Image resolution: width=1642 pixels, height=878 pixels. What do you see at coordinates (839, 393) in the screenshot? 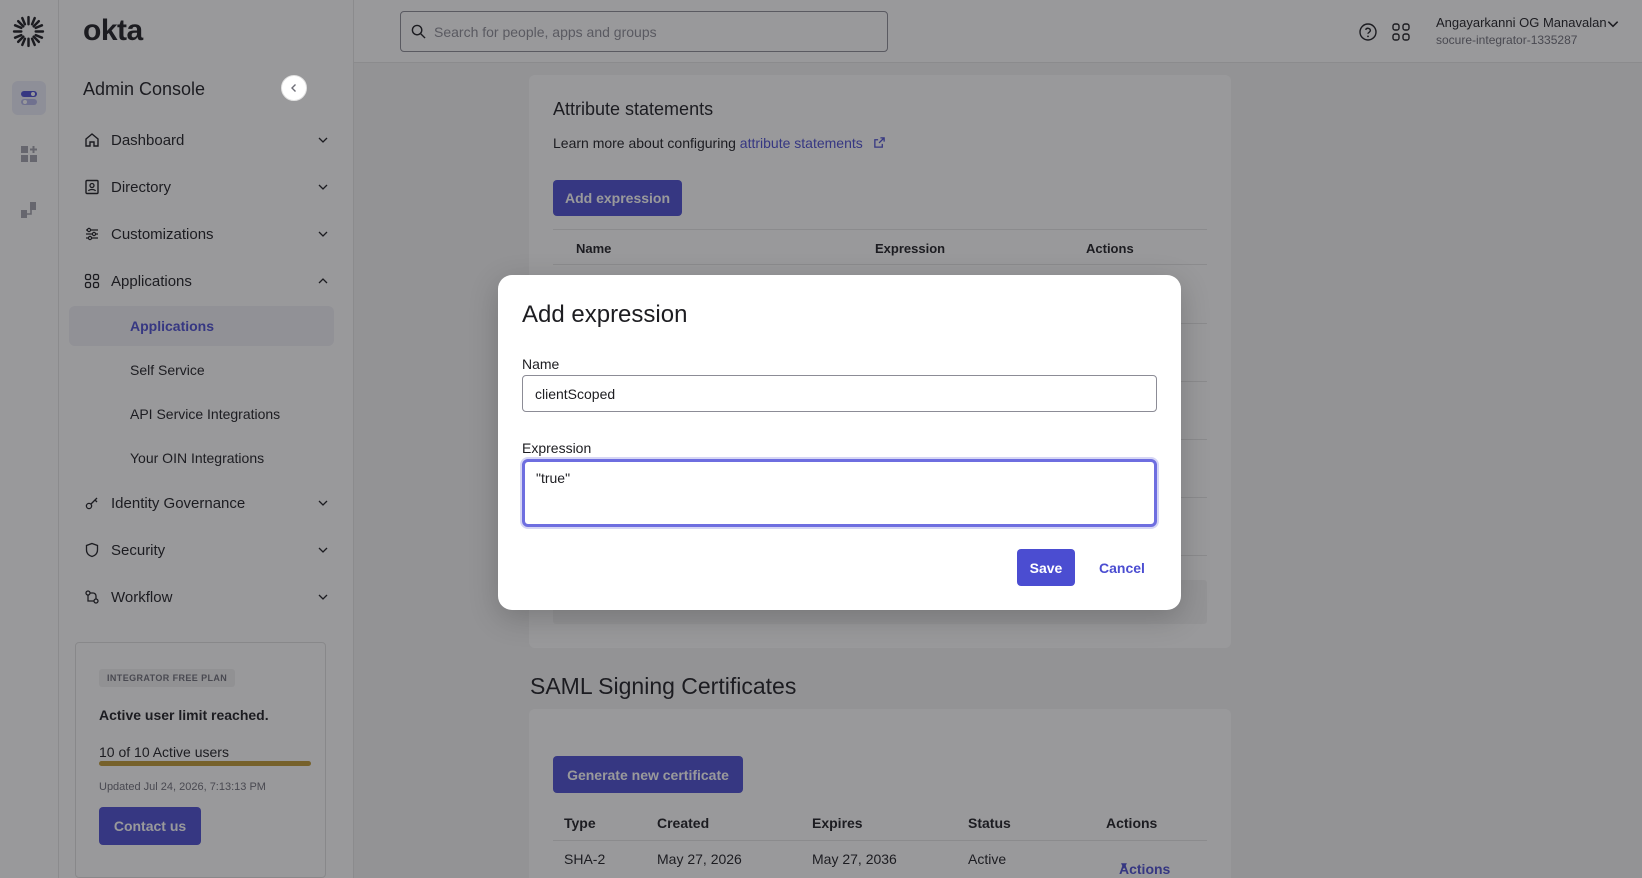
I see `name-field` at bounding box center [839, 393].